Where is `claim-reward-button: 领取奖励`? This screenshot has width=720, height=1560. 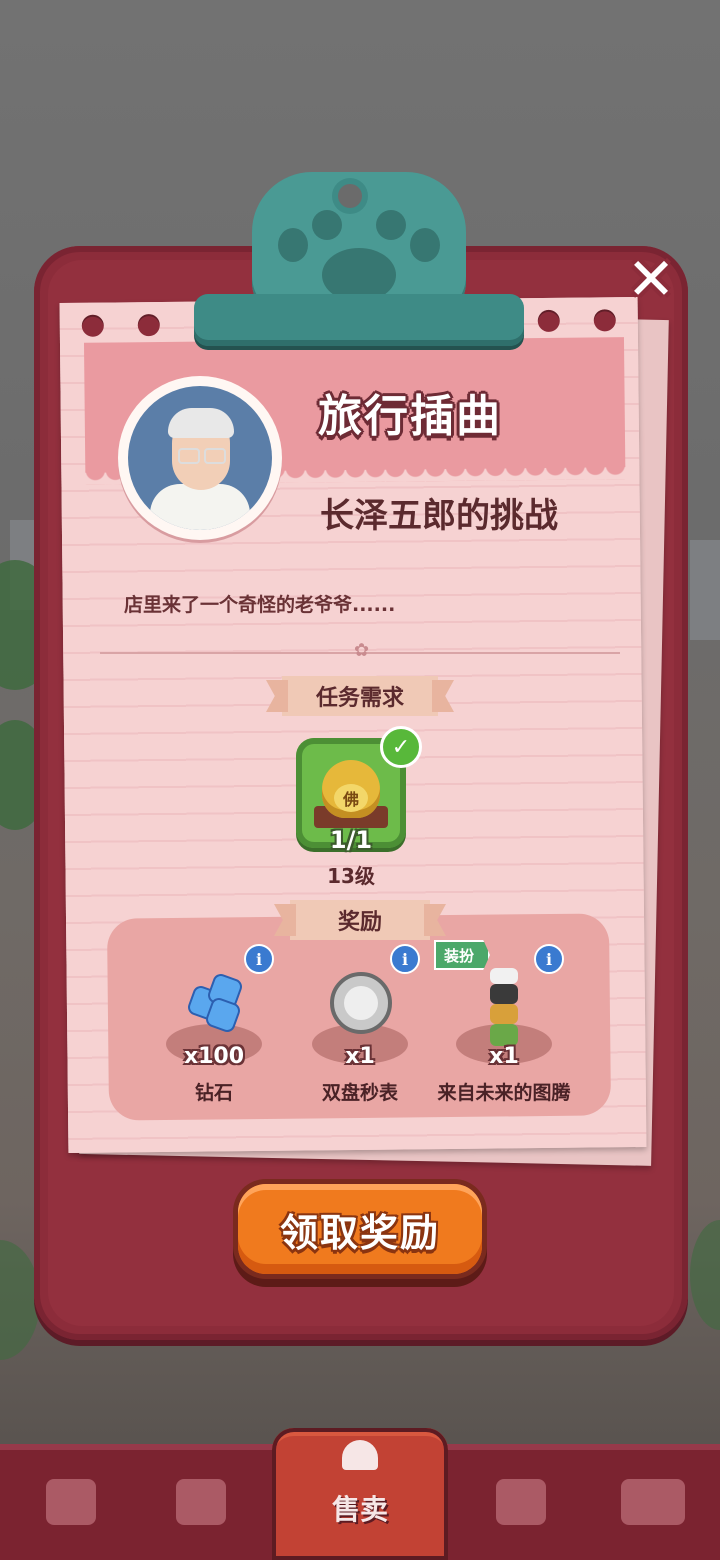 claim-reward-button: 领取奖励 is located at coordinates (360, 1229).